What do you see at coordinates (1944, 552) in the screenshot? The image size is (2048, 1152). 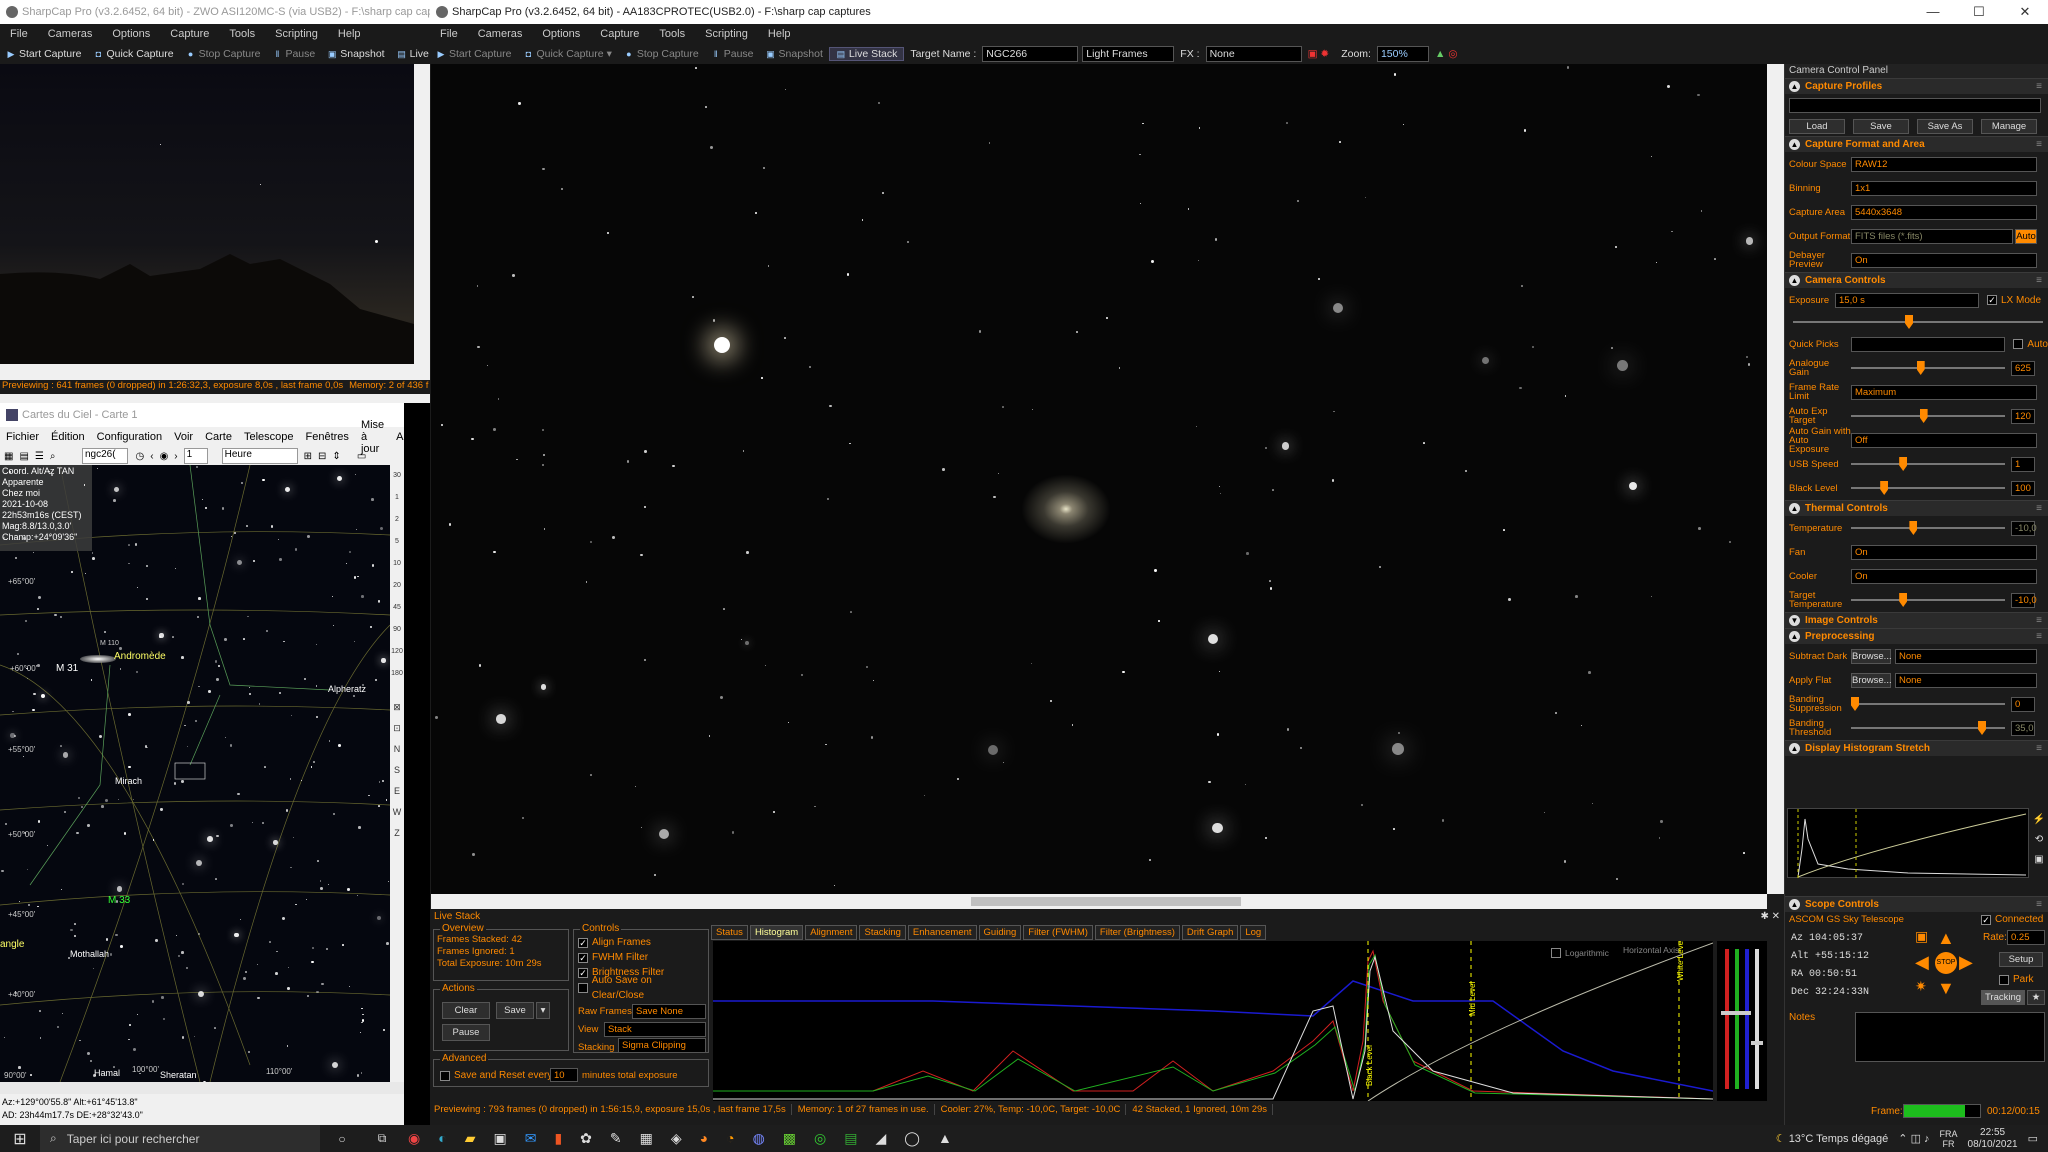 I see `fan-select: On` at bounding box center [1944, 552].